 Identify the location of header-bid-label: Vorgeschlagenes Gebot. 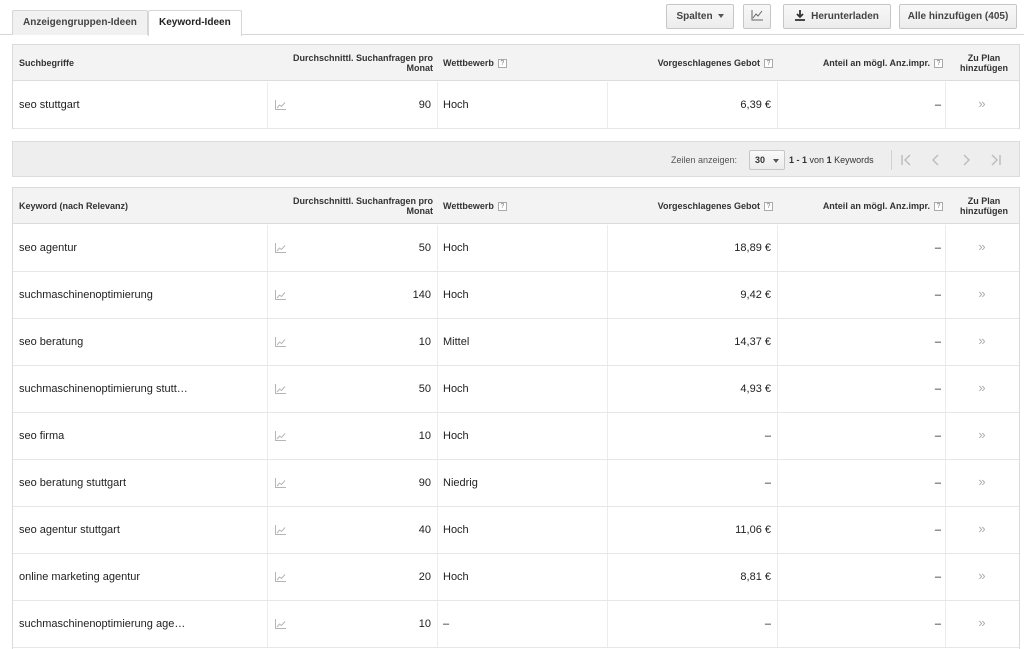
(708, 206).